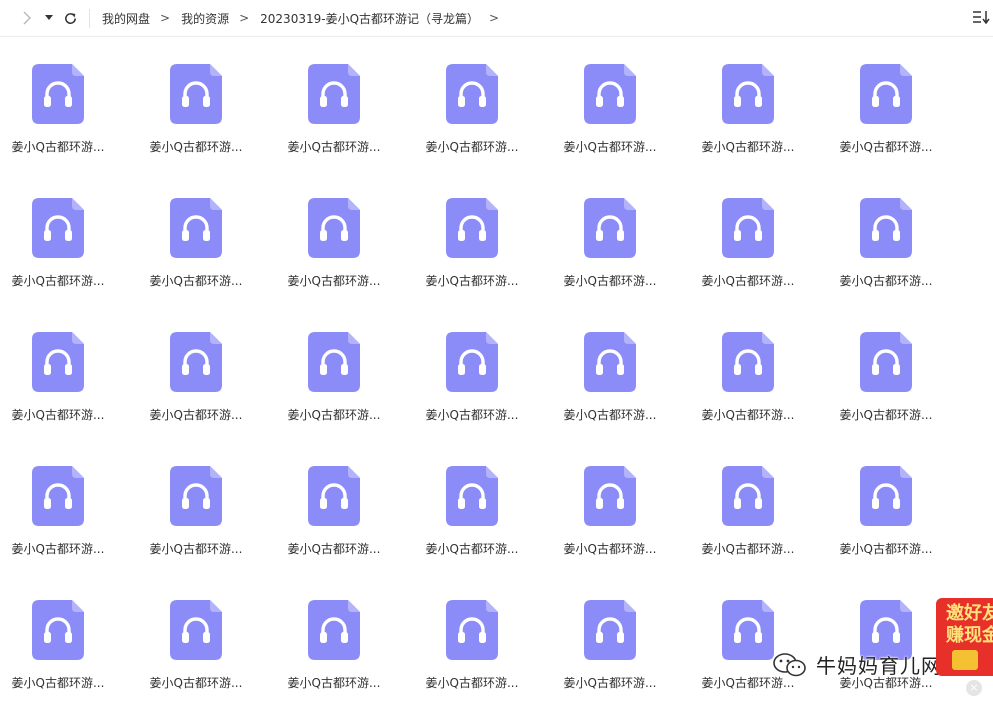 This screenshot has width=993, height=709. I want to click on breadcrumb-current-folder: 20230319-姜小Q古都环游记（寻龙篇）, so click(369, 18).